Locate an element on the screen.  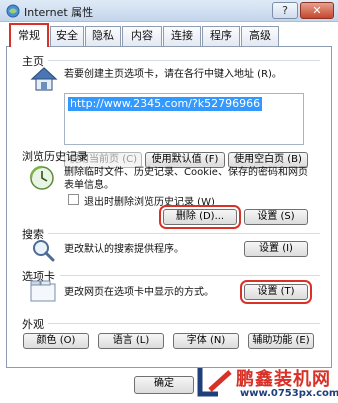
homepage-description: 若要创建主页选项卡，请在各行中键入地址 (R)。 is located at coordinates (173, 74).